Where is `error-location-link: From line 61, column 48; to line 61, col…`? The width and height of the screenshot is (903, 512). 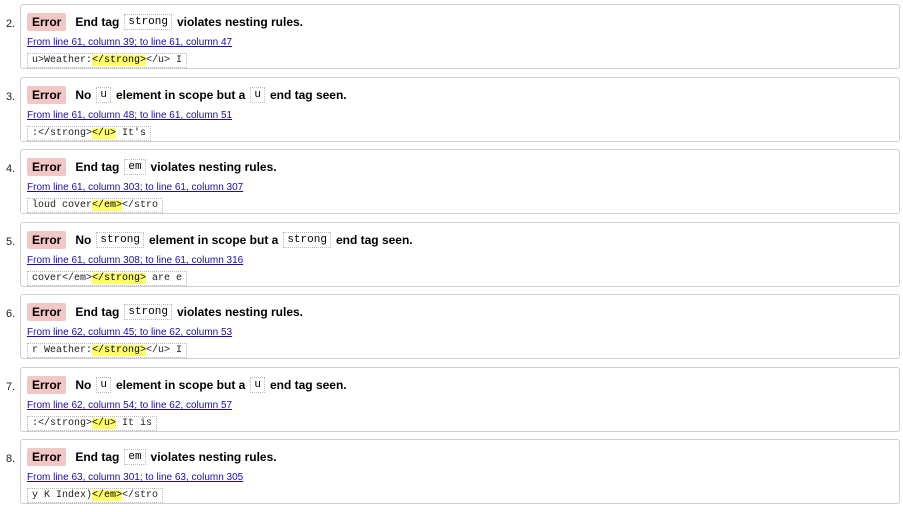
error-location-link: From line 61, column 48; to line 61, col… is located at coordinates (129, 115).